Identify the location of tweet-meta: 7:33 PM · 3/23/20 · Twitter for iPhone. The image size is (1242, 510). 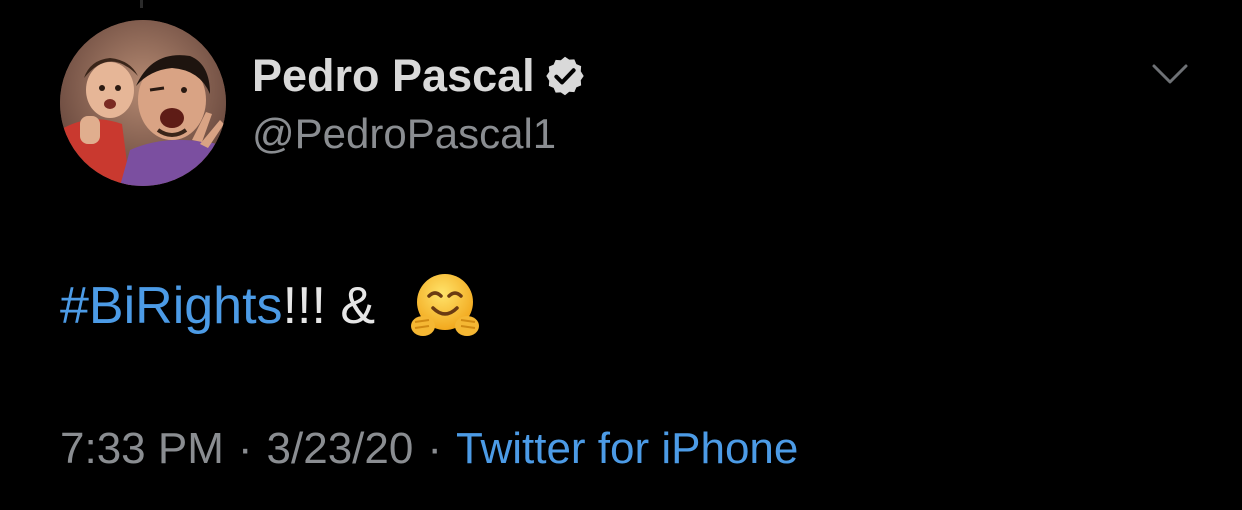
(429, 449).